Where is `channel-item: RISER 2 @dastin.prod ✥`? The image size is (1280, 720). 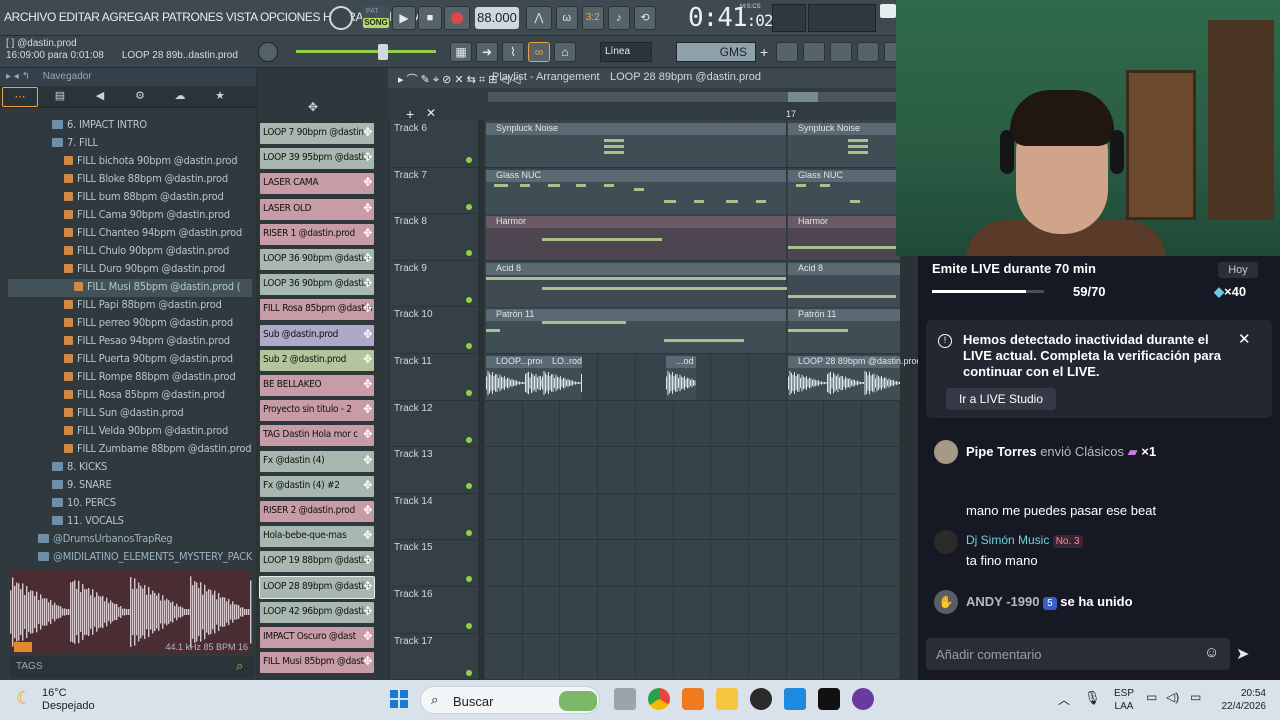 channel-item: RISER 2 @dastin.prod ✥ is located at coordinates (317, 511).